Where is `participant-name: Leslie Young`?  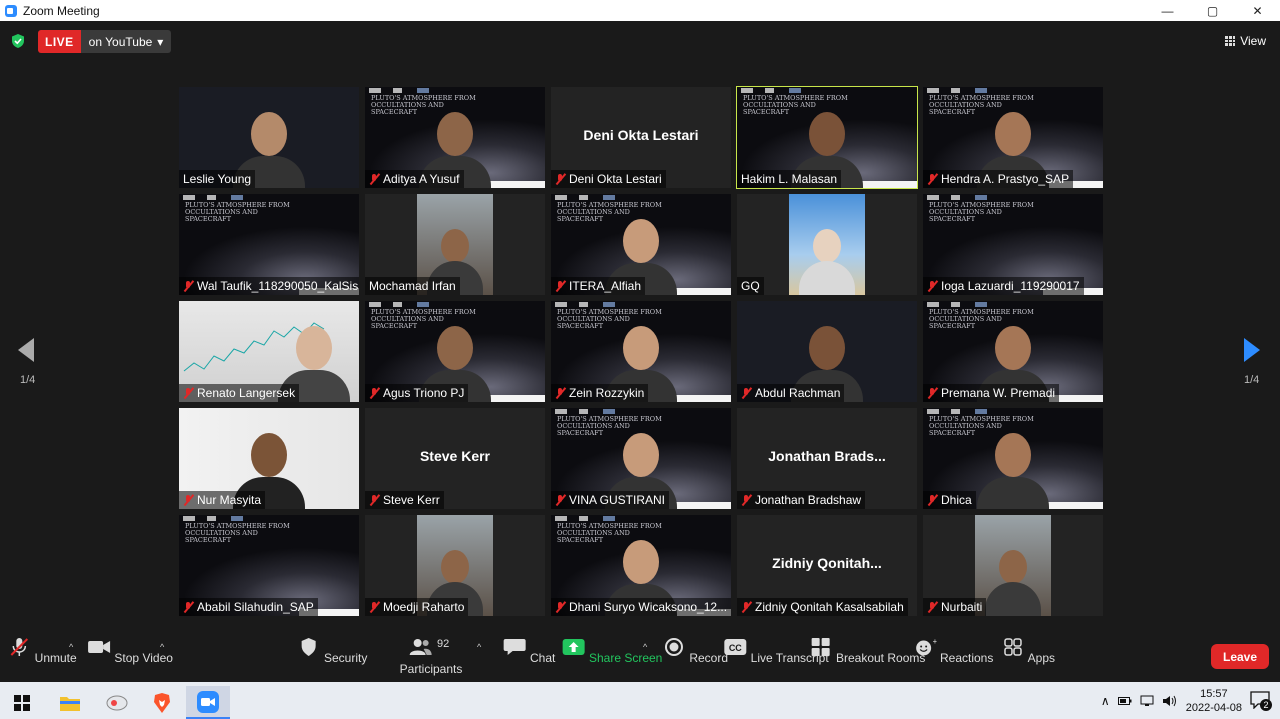 participant-name: Leslie Young is located at coordinates (217, 179).